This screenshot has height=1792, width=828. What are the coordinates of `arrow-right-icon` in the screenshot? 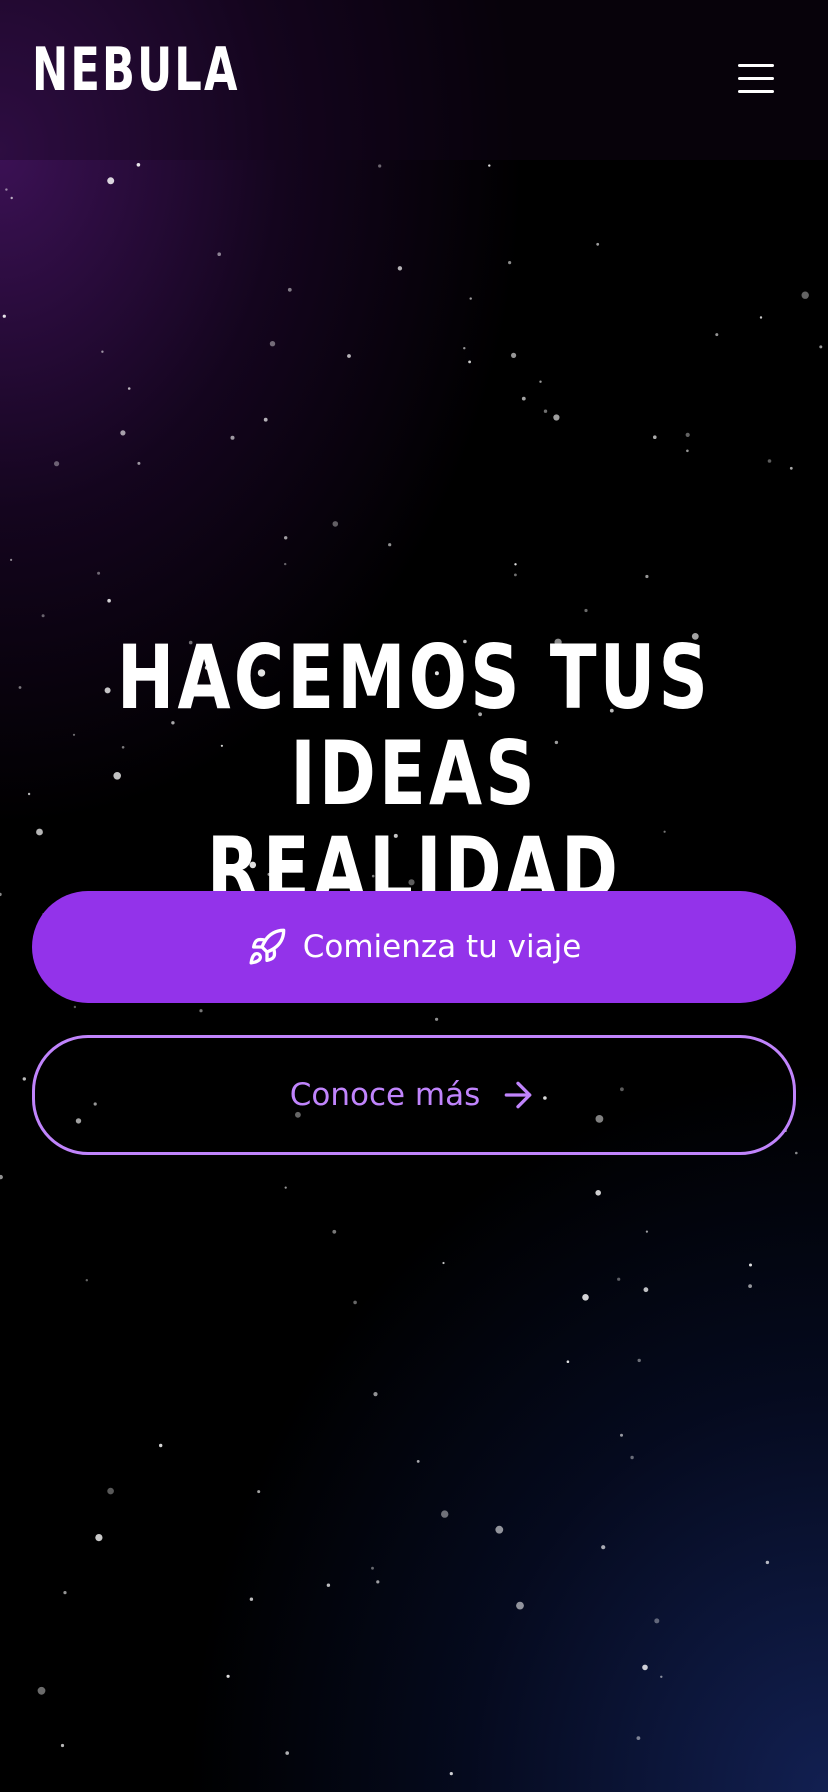 It's located at (518, 1095).